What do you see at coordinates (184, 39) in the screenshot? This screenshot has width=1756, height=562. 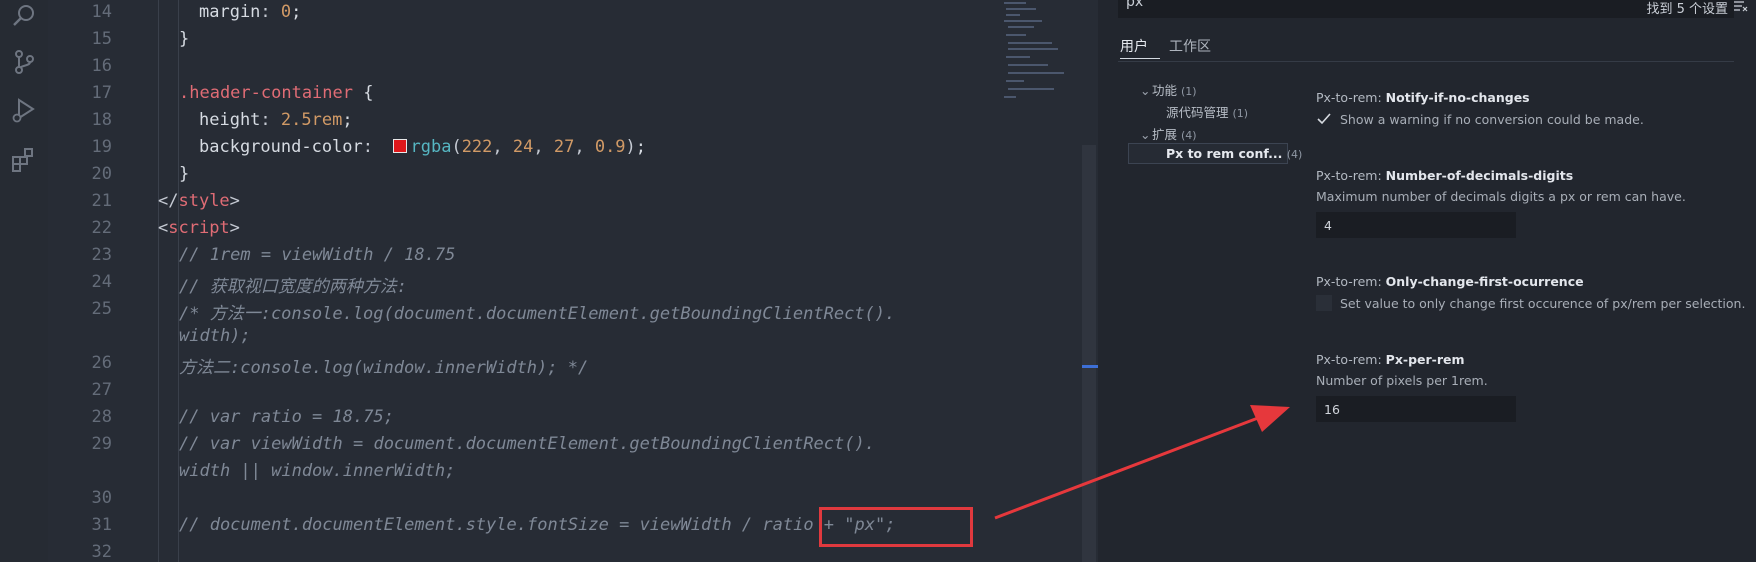 I see `code-line-15: }` at bounding box center [184, 39].